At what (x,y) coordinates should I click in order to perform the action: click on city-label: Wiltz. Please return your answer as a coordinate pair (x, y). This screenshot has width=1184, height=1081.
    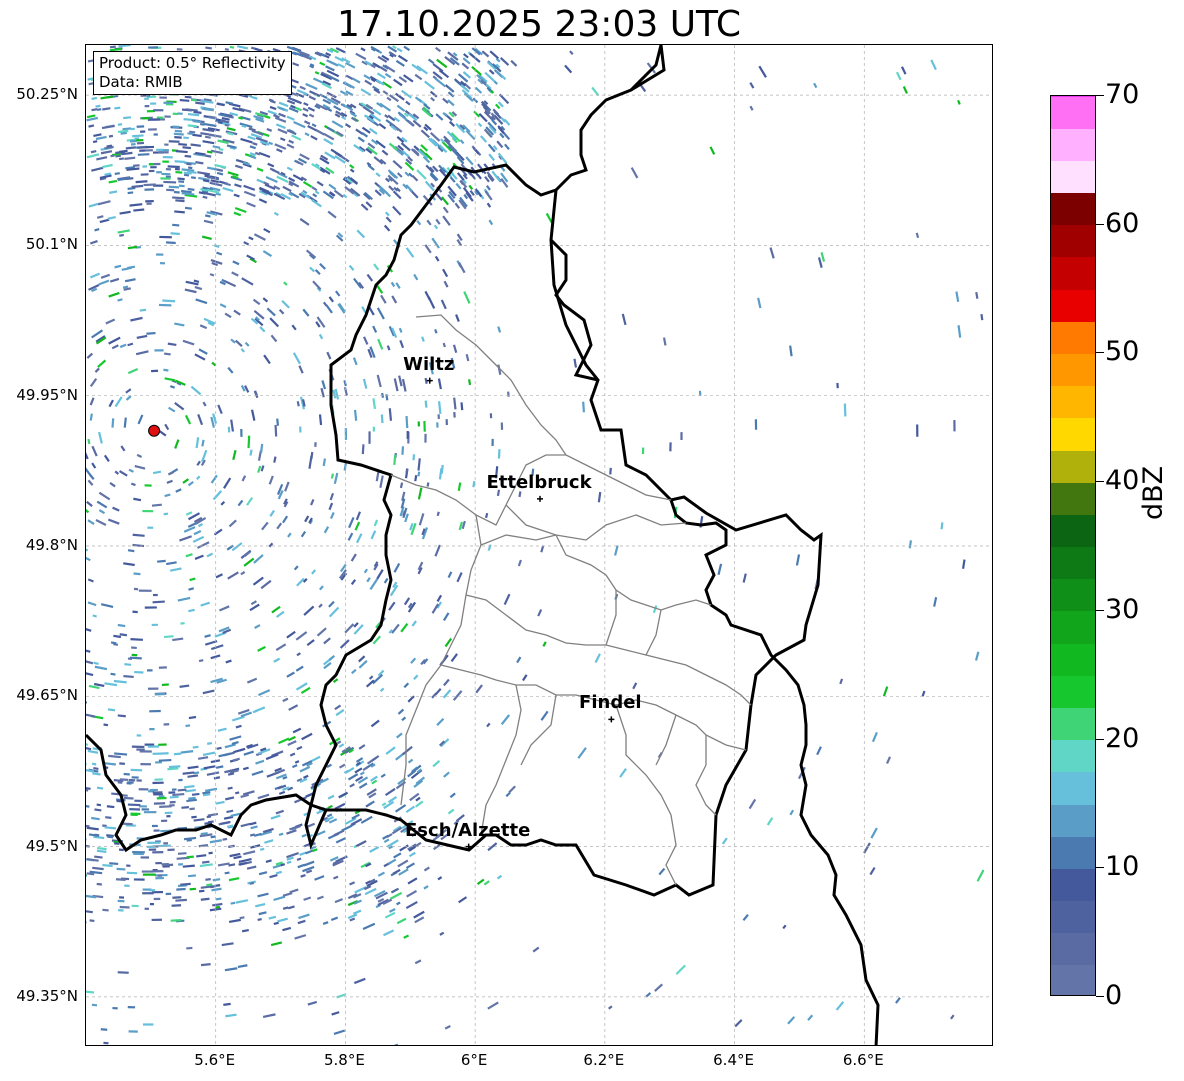
    Looking at the image, I should click on (429, 364).